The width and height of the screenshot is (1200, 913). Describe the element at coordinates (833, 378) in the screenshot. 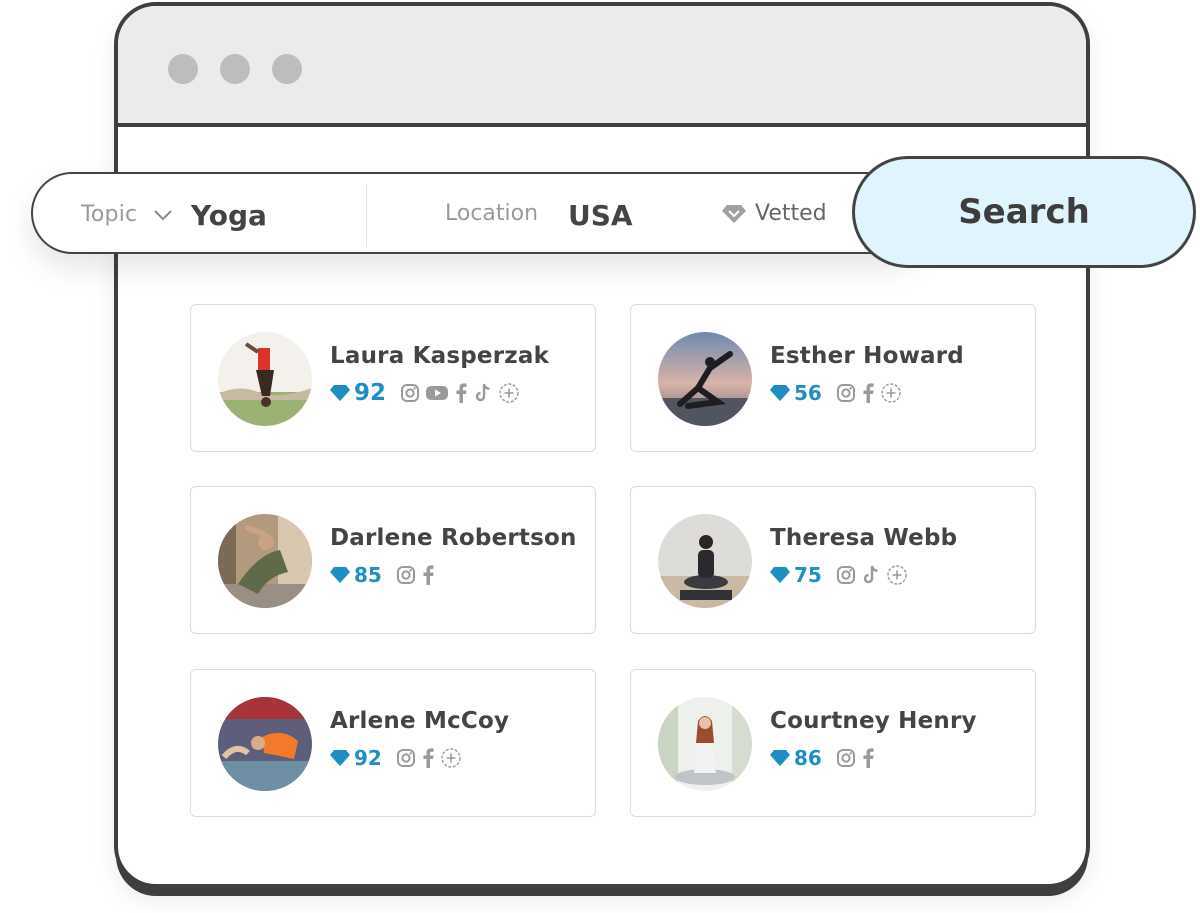

I see `result-card: Esther Howard 56` at that location.